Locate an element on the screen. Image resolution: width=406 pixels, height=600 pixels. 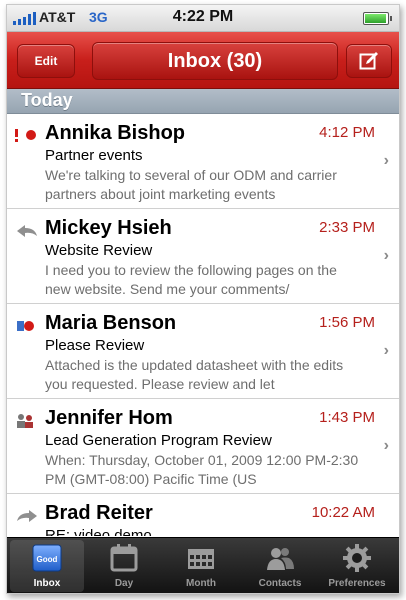
message-row: Brad Reiter 10:22 AM RE: video demo is located at coordinates (203, 515).